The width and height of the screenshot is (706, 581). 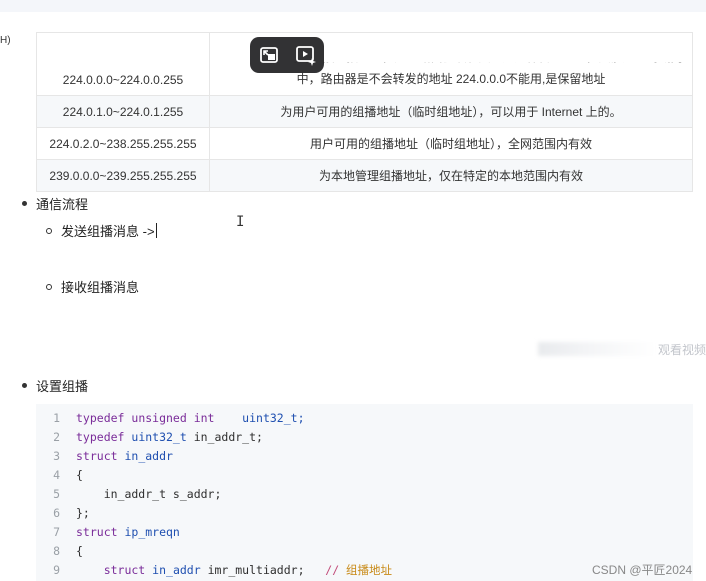 What do you see at coordinates (306, 55) in the screenshot?
I see `play-sparkle-icon` at bounding box center [306, 55].